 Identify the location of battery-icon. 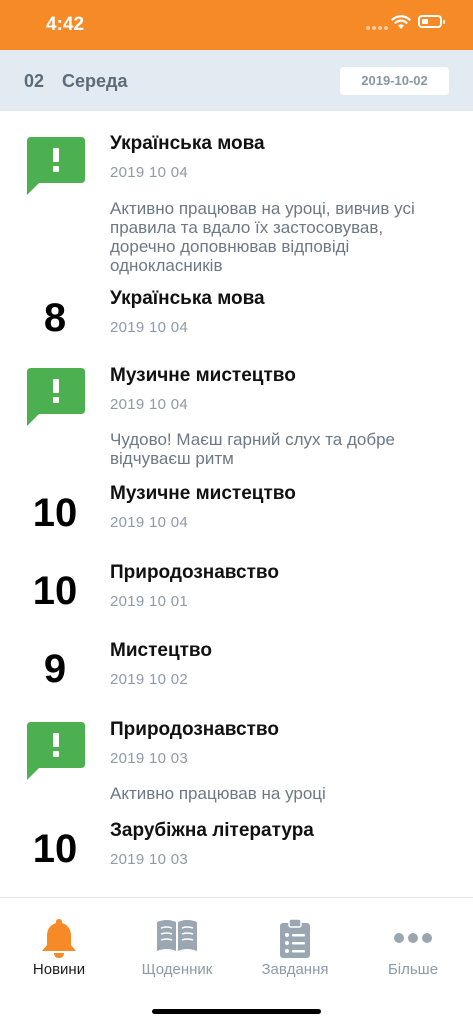
(431, 21).